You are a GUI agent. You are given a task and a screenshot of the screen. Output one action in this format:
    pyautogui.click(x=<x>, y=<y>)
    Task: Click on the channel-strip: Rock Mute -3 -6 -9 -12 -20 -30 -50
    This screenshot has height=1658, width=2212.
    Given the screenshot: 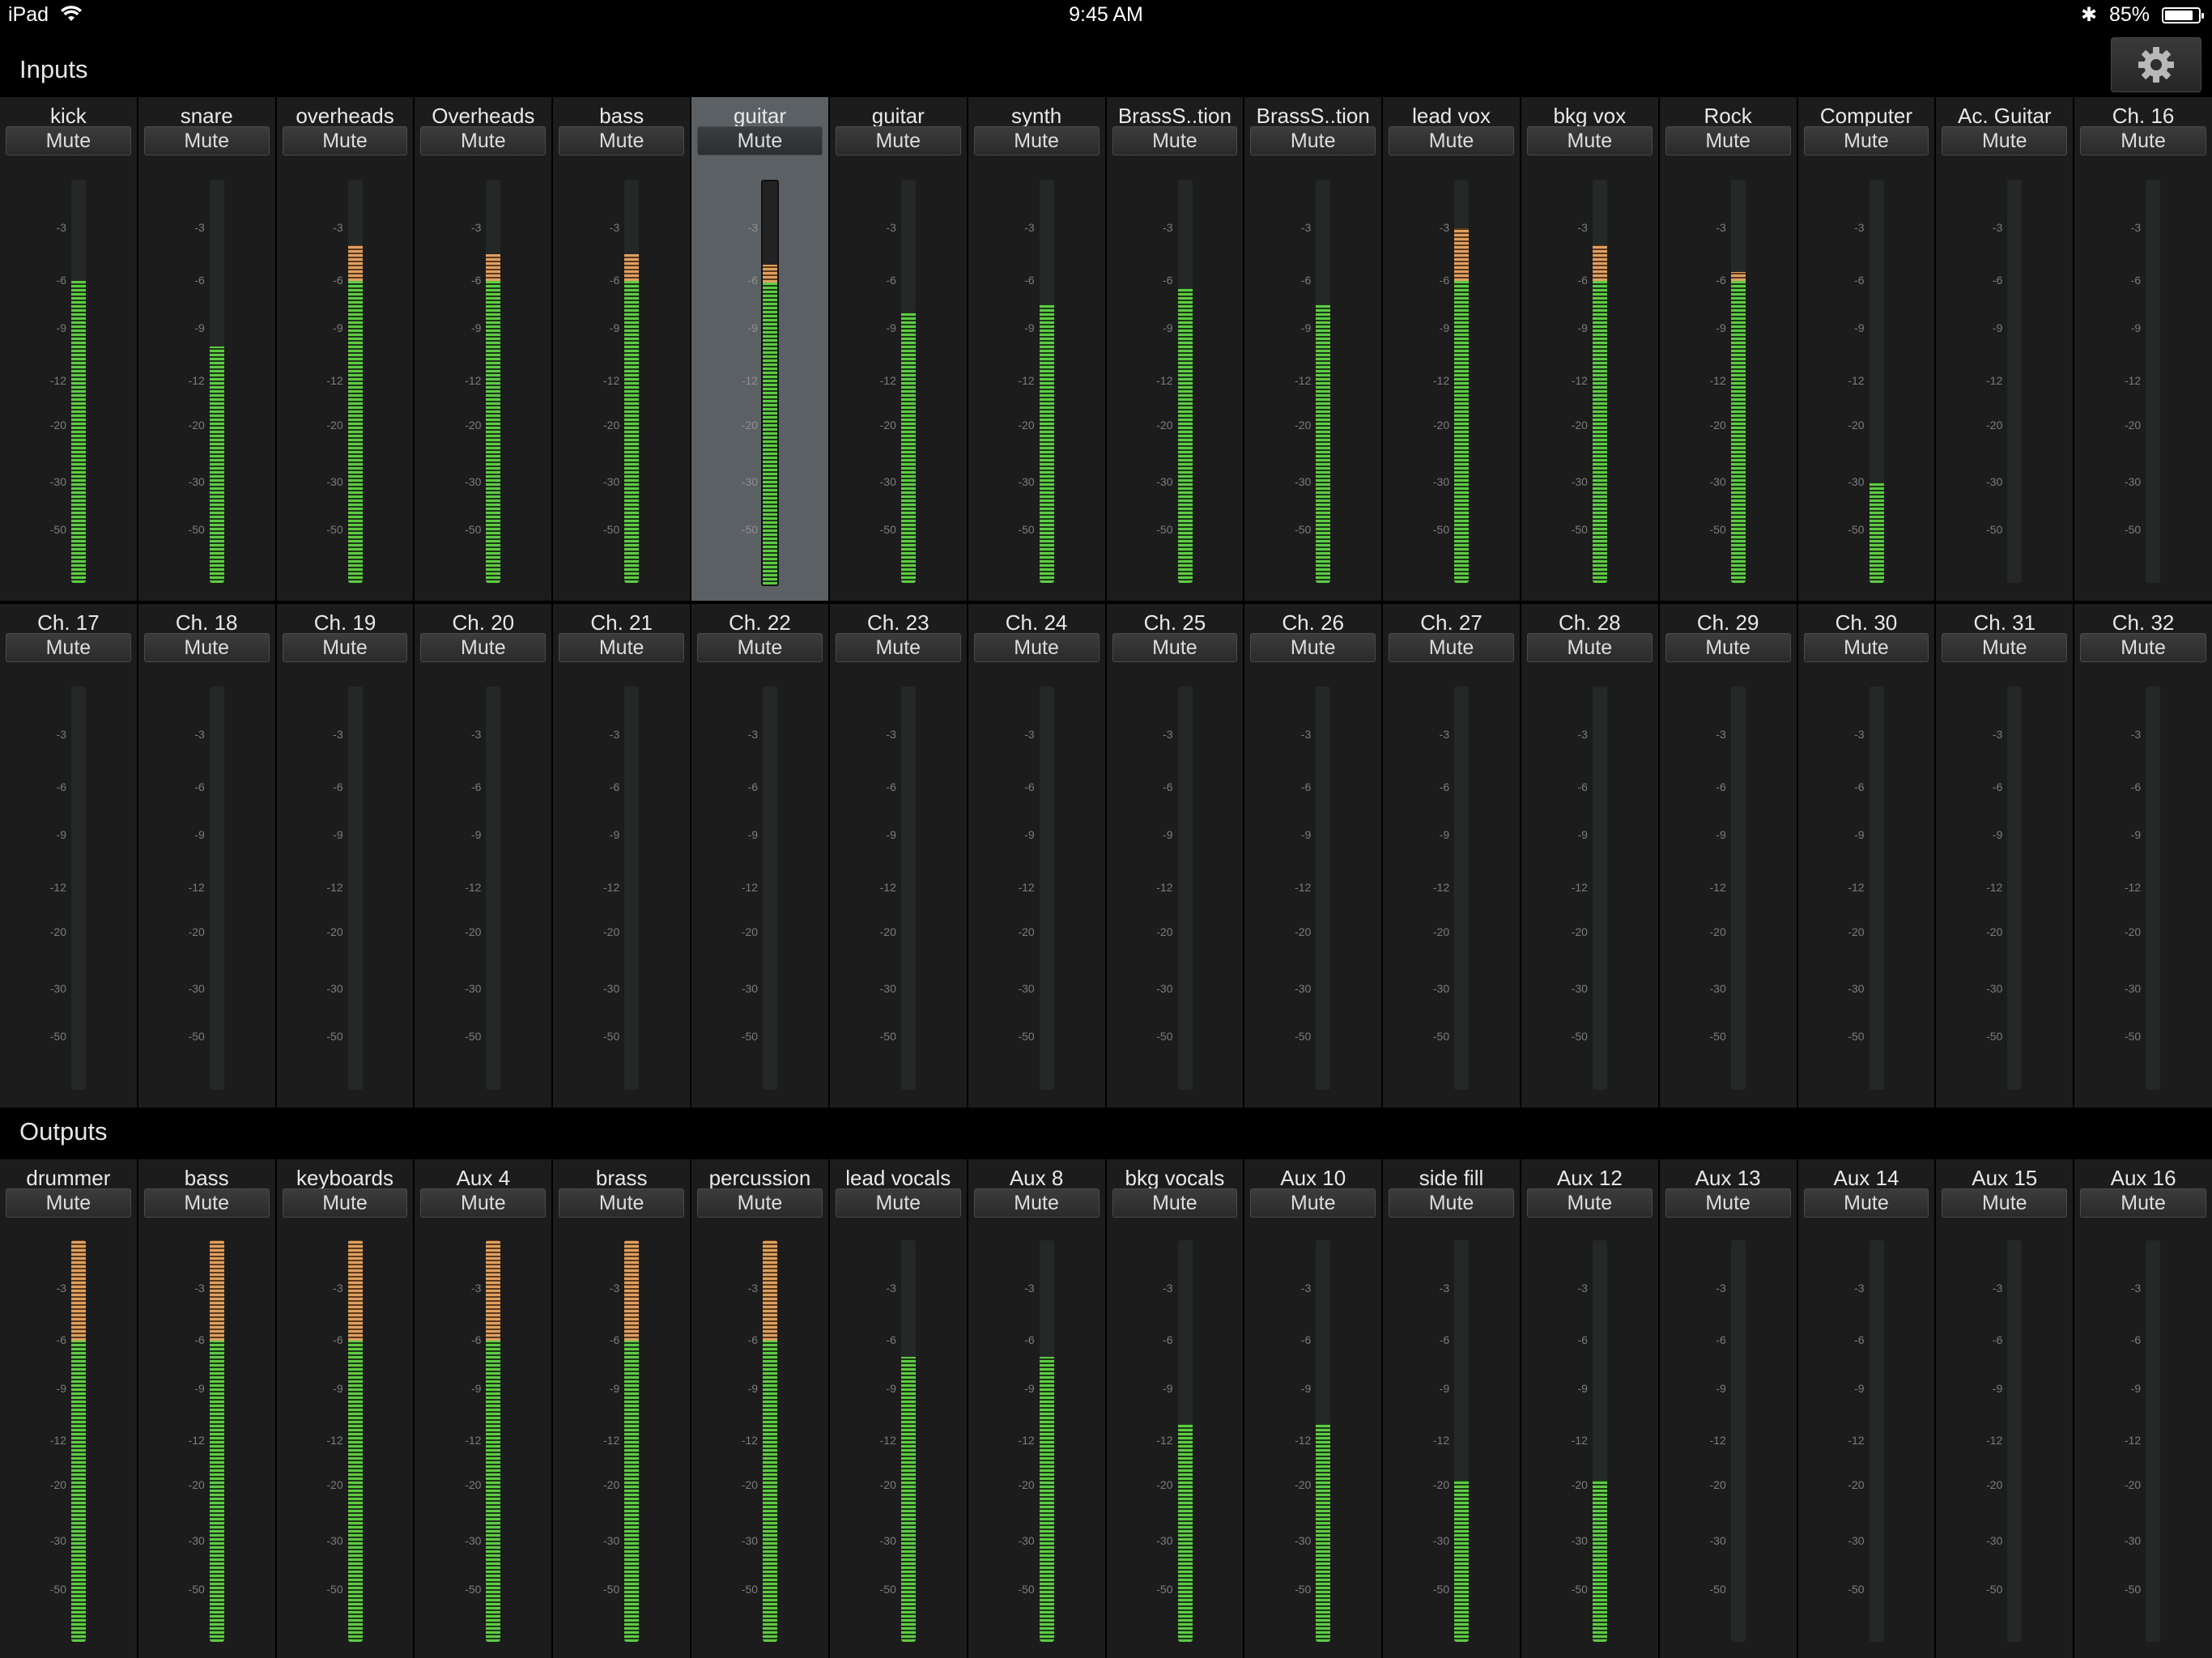 What is the action you would take?
    pyautogui.click(x=1728, y=349)
    